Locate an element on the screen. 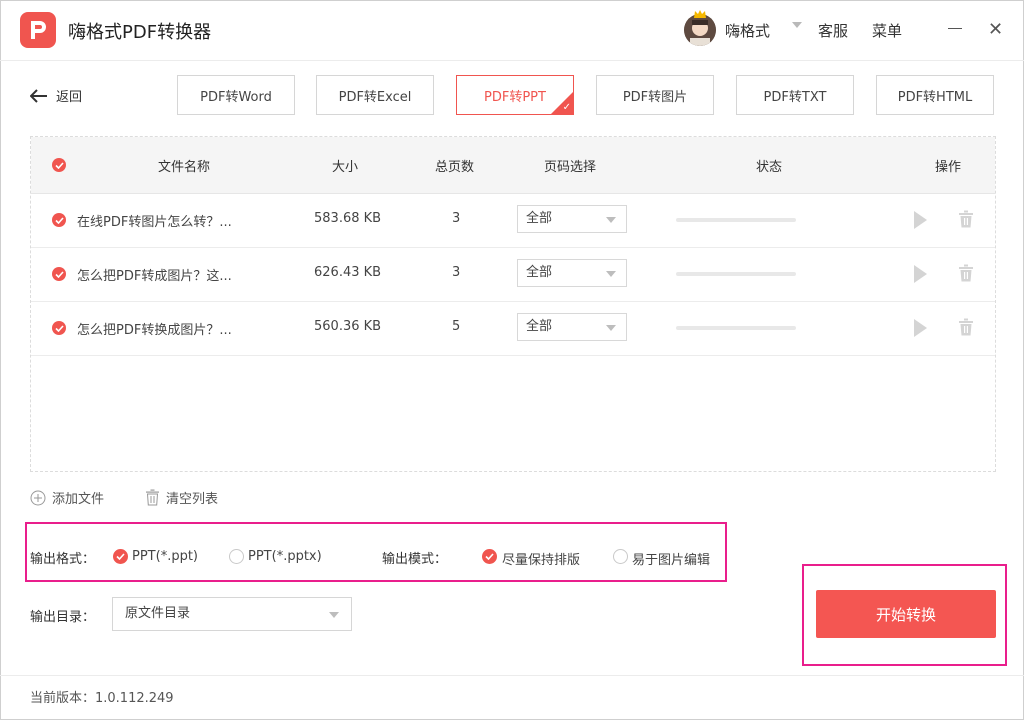  tab-label: PDF转HTML is located at coordinates (935, 97).